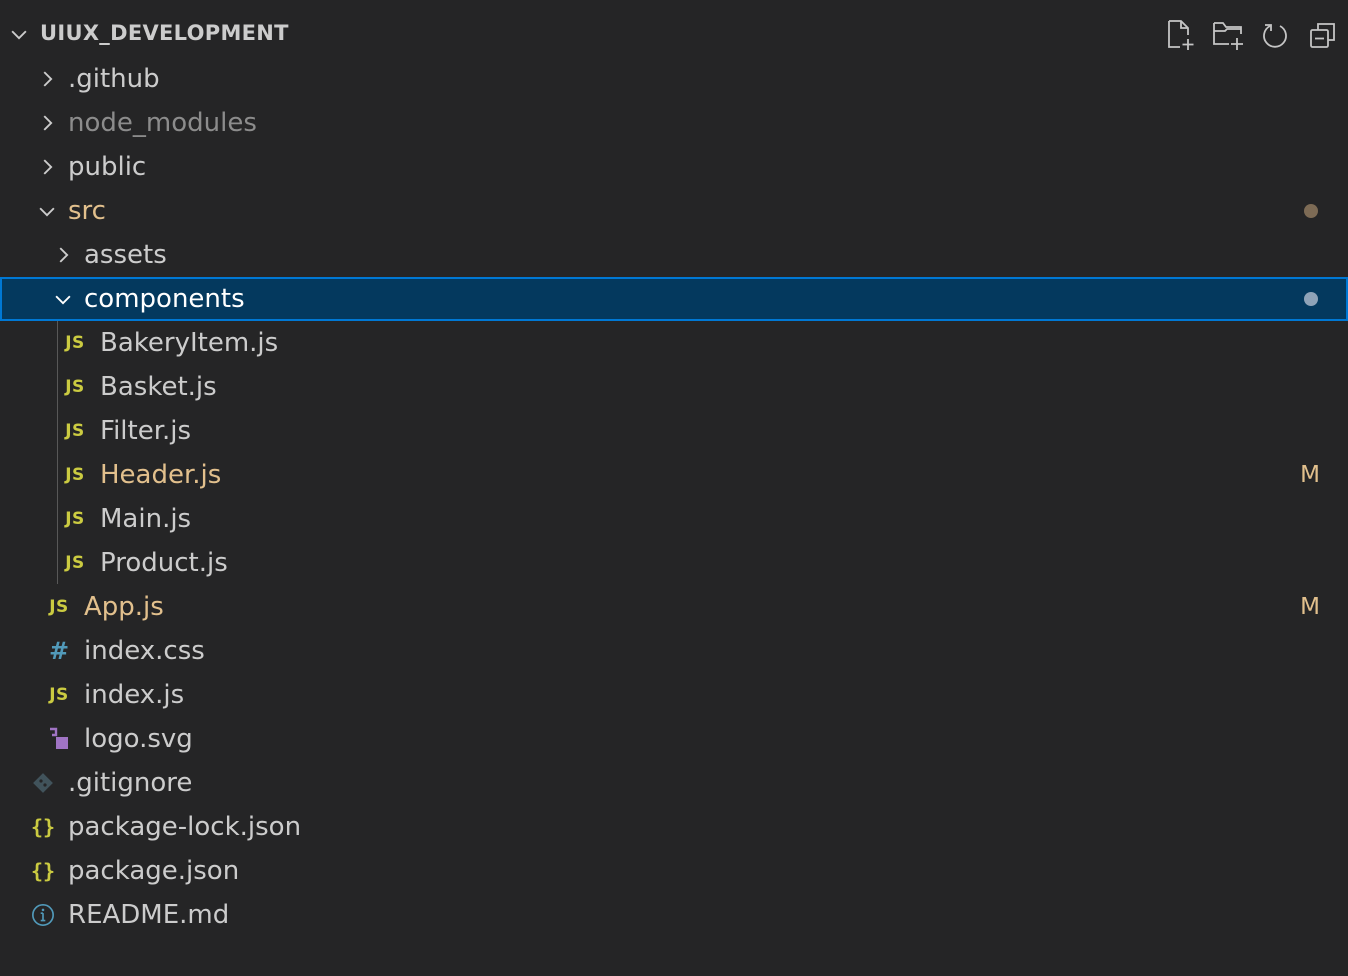 This screenshot has width=1348, height=976. Describe the element at coordinates (43, 915) in the screenshot. I see `info-icon` at that location.